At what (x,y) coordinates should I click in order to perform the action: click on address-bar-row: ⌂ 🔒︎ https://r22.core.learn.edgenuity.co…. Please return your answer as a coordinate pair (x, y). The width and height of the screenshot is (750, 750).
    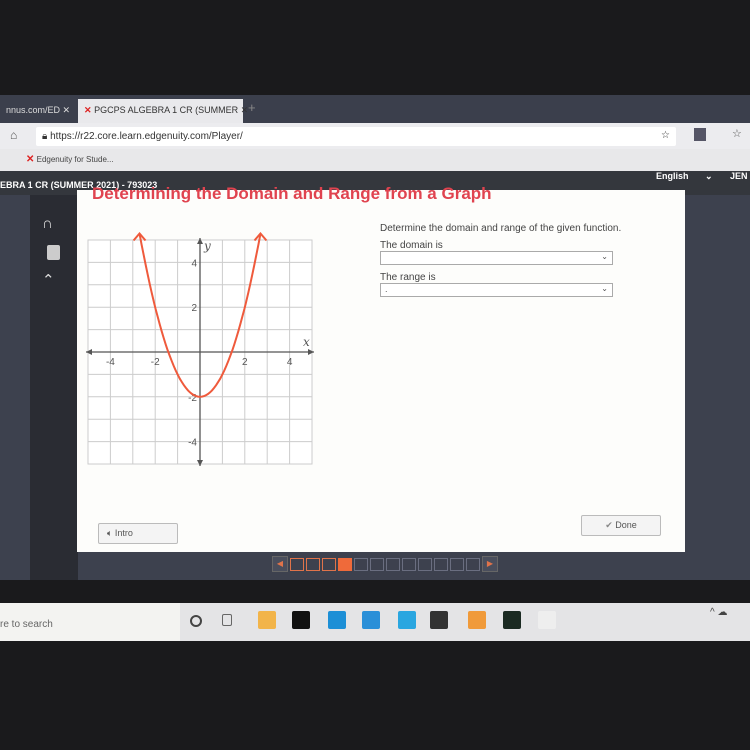
    Looking at the image, I should click on (375, 136).